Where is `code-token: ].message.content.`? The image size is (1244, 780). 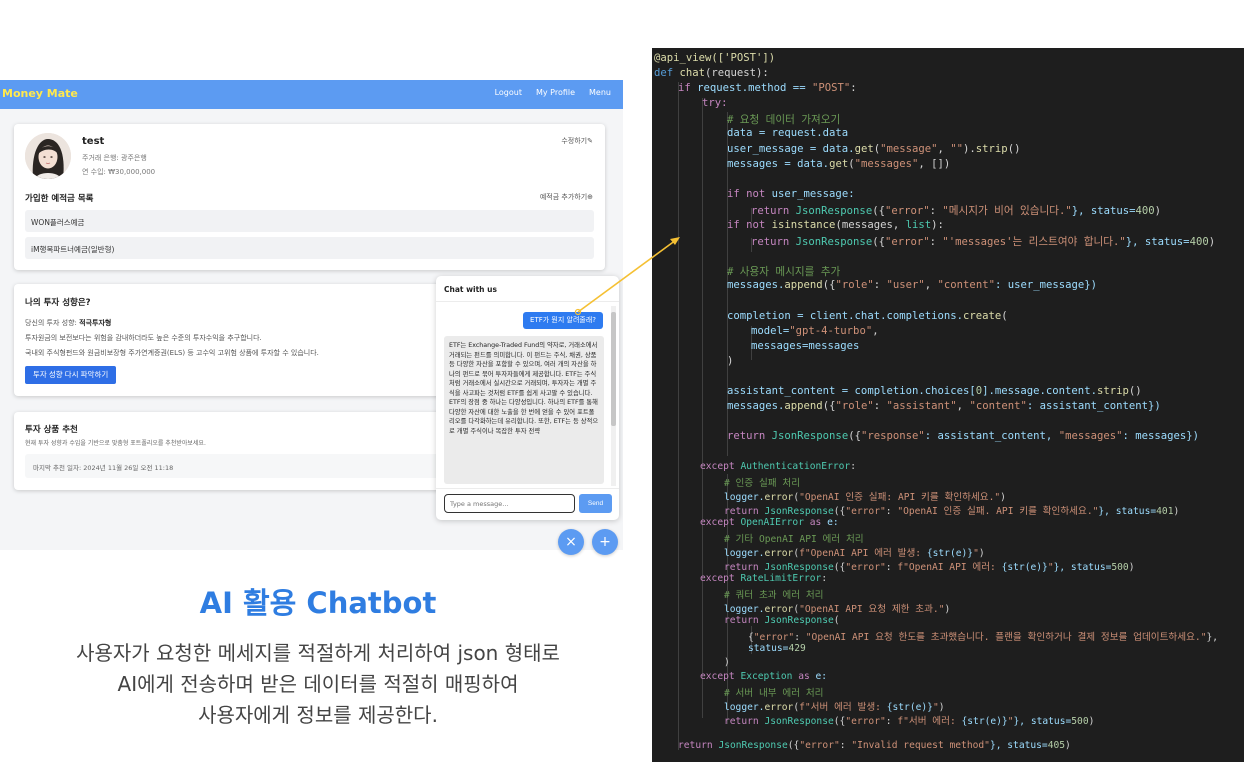 code-token: ].message.content. is located at coordinates (1039, 391).